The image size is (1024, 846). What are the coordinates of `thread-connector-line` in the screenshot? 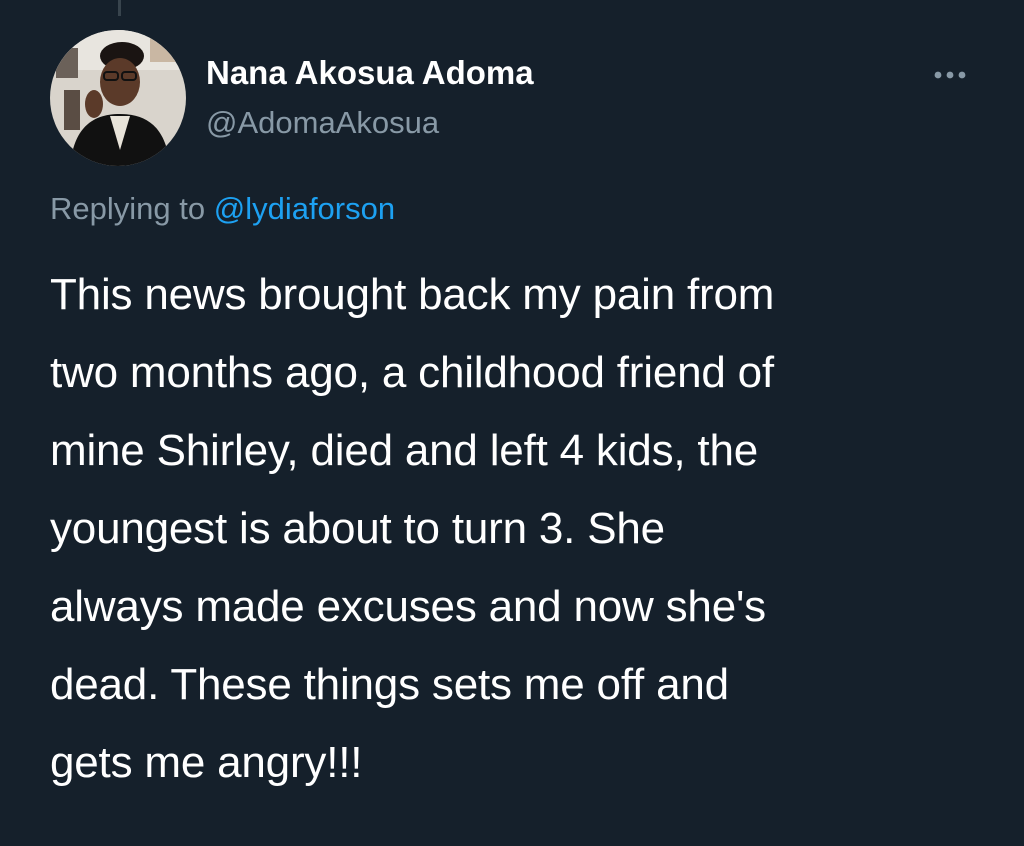 It's located at (119, 8).